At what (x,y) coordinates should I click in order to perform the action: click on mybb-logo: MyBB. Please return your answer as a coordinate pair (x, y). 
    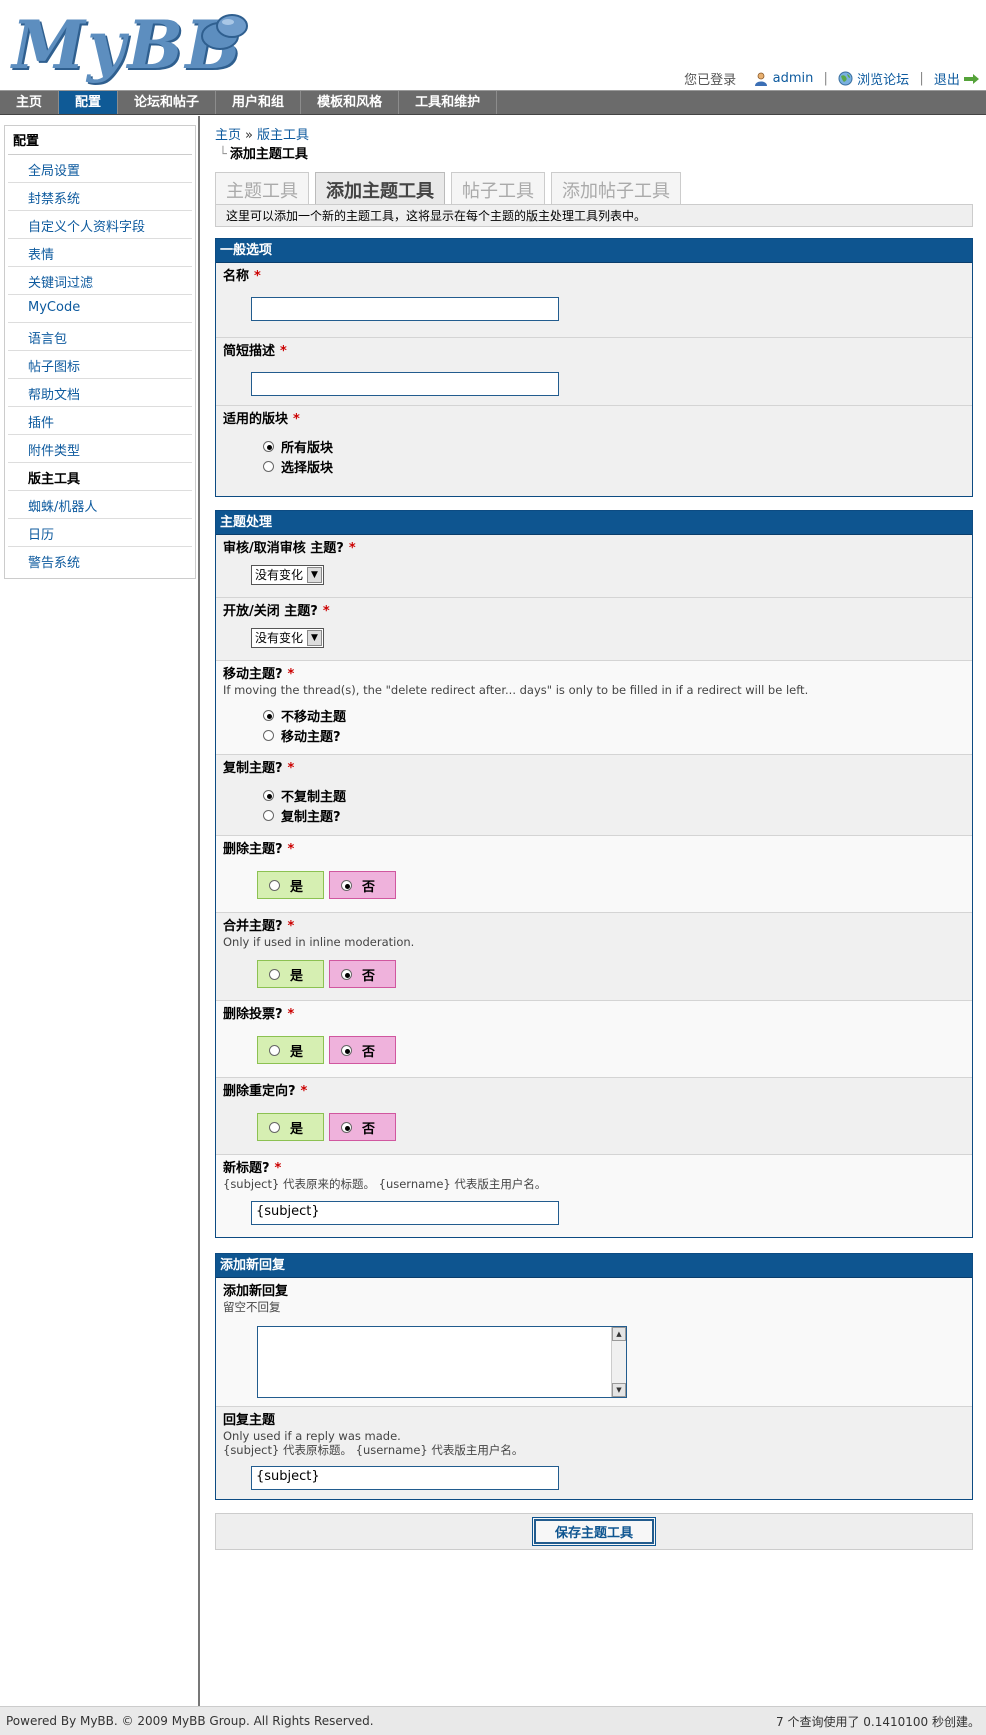
    Looking at the image, I should click on (128, 44).